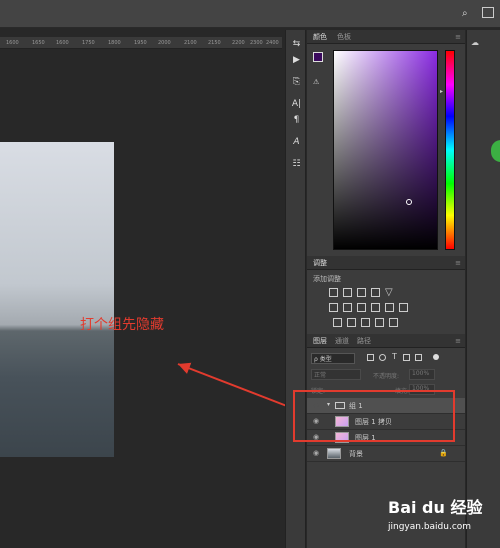 This screenshot has height=548, width=500. I want to click on vibrance-icon, so click(333, 307).